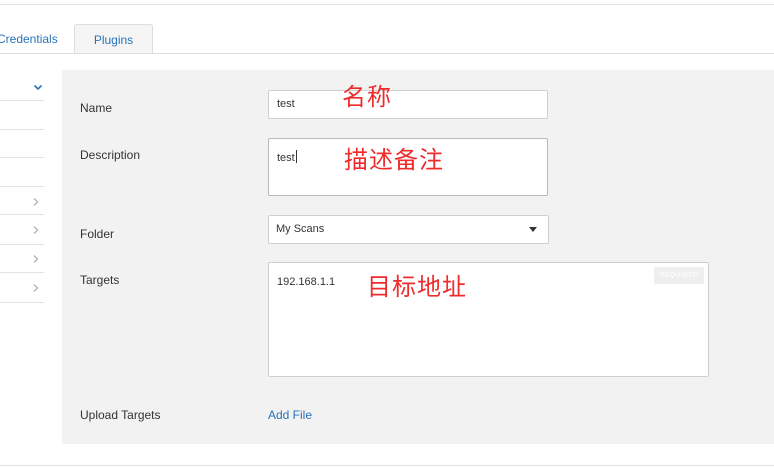 This screenshot has width=774, height=468. Describe the element at coordinates (38, 87) in the screenshot. I see `chevron-down-icon` at that location.